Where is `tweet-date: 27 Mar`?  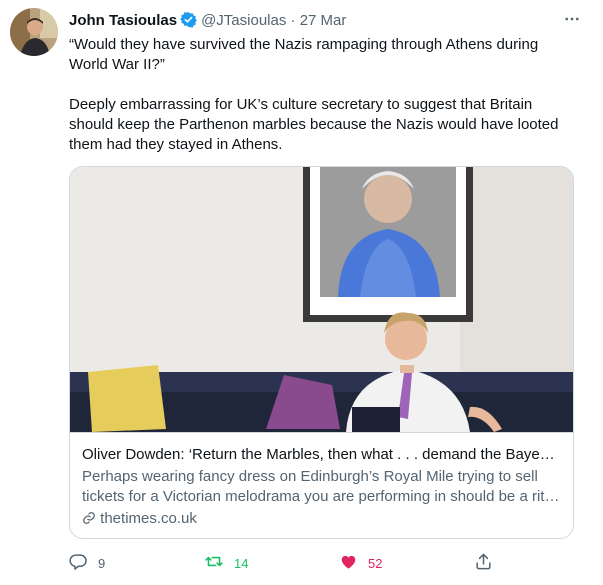
tweet-date: 27 Mar is located at coordinates (323, 20).